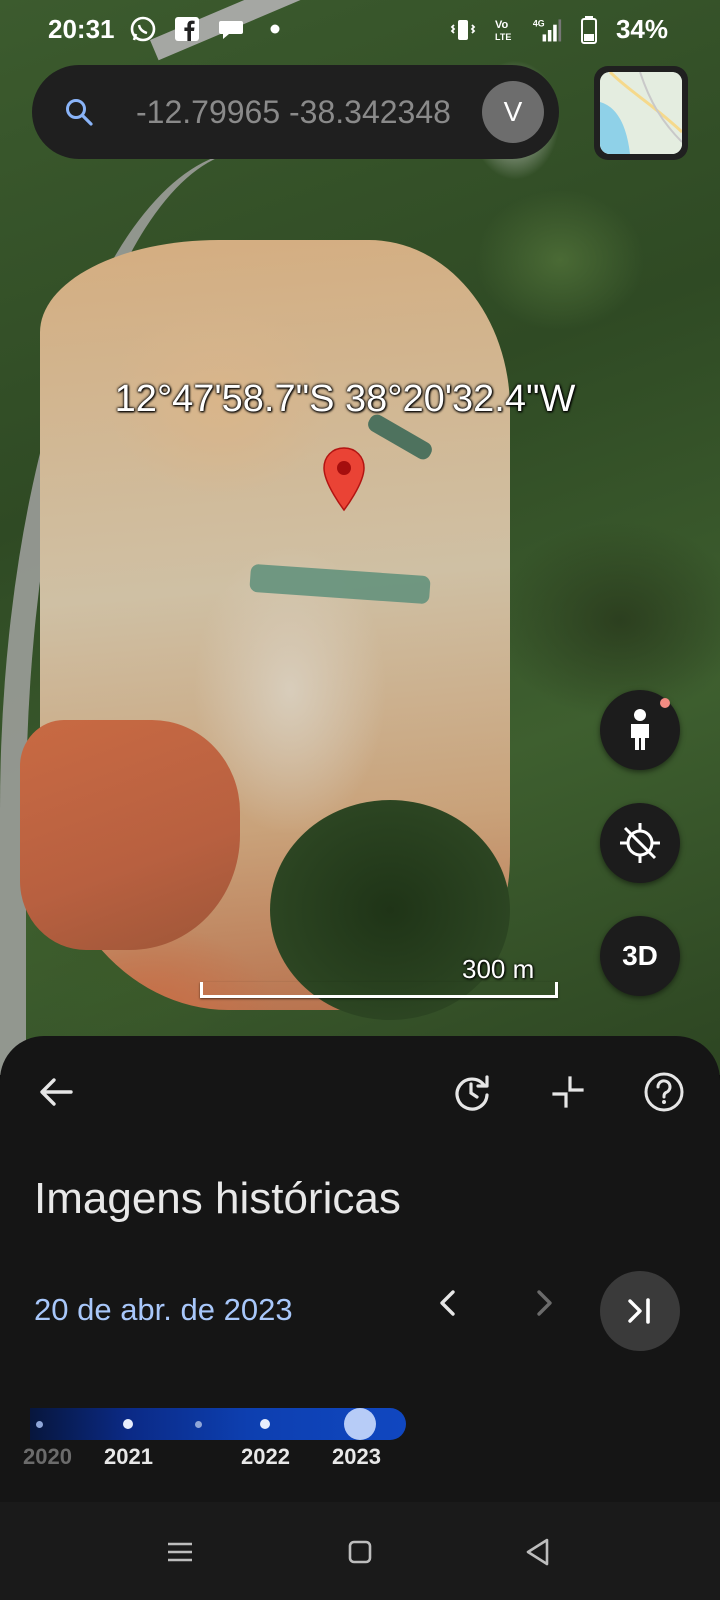 This screenshot has width=720, height=1600. What do you see at coordinates (218, 1424) in the screenshot?
I see `timeline-slider` at bounding box center [218, 1424].